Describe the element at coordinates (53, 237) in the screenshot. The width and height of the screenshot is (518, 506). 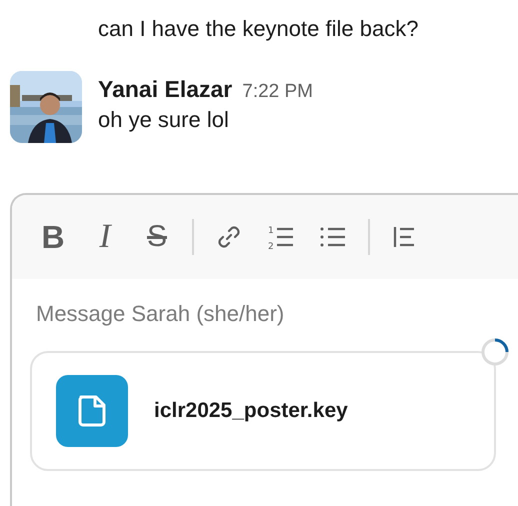
I see `bold-button: B` at that location.